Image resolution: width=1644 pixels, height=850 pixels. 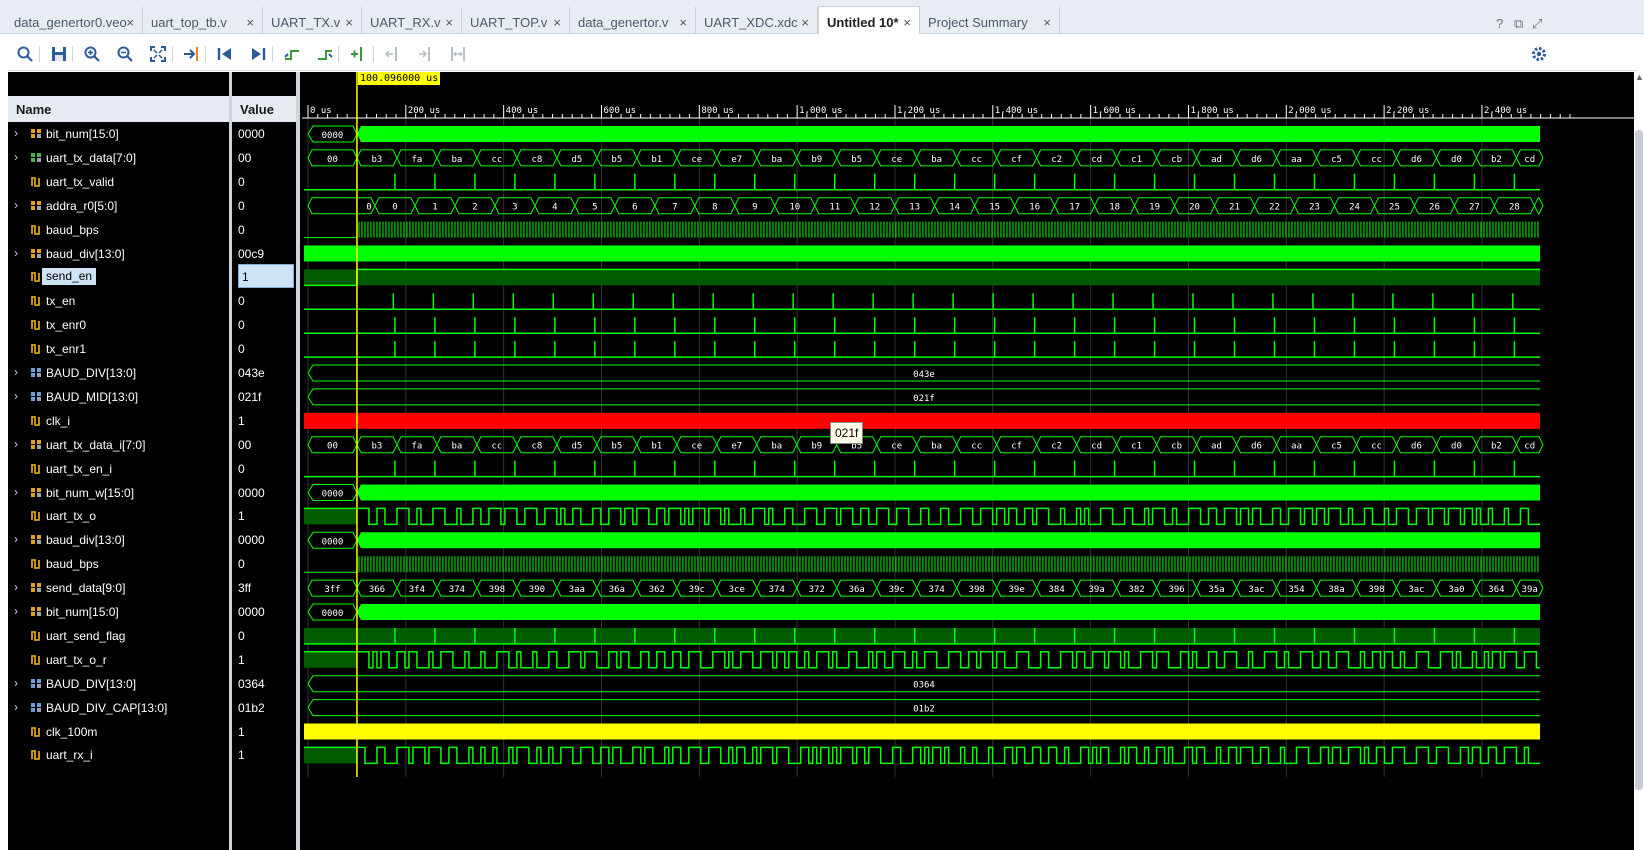 I want to click on tab-3: UART_RX.v ×, so click(x=412, y=20).